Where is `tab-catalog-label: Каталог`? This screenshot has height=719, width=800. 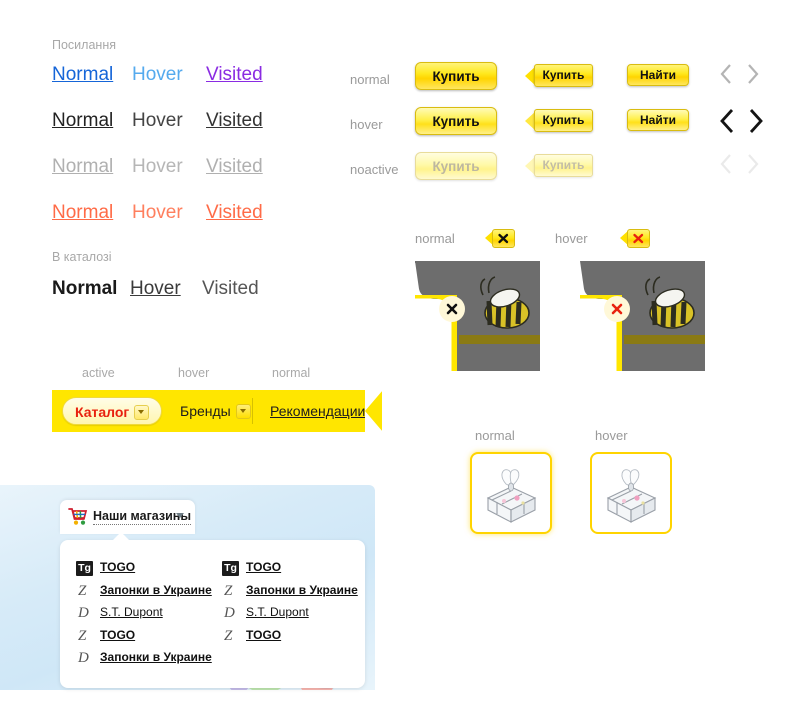
tab-catalog-label: Каталог is located at coordinates (102, 412).